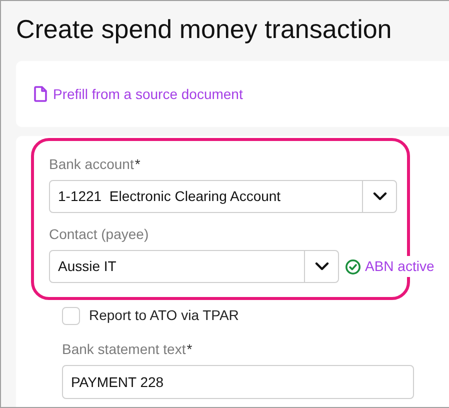 The height and width of the screenshot is (408, 449). What do you see at coordinates (204, 29) in the screenshot?
I see `page-title: Create spend money transaction` at bounding box center [204, 29].